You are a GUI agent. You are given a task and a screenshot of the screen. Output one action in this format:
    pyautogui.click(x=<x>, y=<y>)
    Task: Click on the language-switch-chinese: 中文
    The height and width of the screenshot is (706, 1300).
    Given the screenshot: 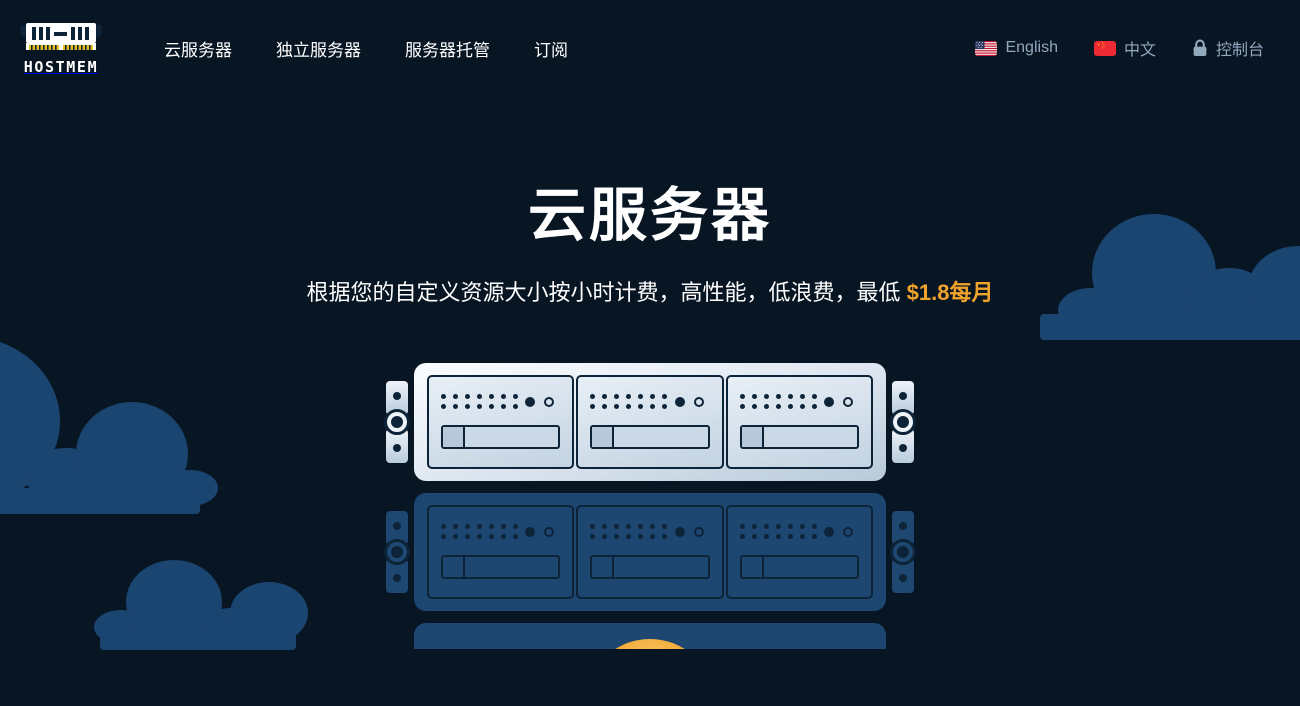 What is the action you would take?
    pyautogui.click(x=1125, y=48)
    